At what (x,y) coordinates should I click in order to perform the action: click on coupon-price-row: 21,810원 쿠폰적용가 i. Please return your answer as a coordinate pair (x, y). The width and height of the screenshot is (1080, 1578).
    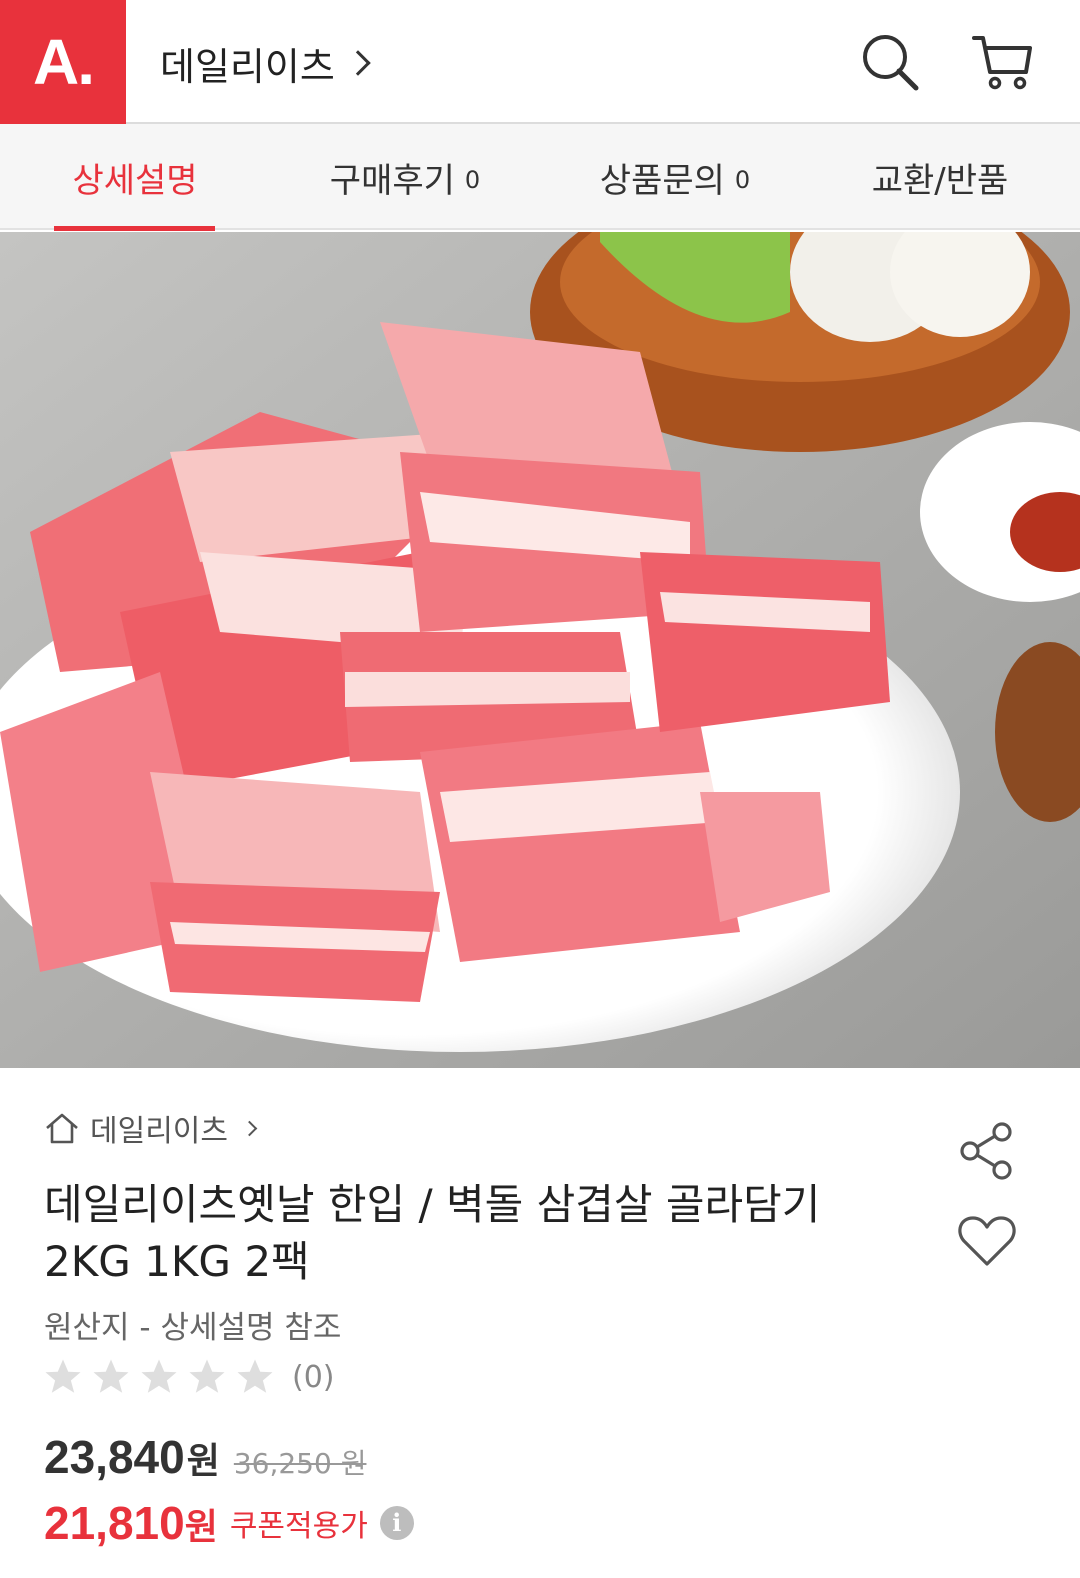
    Looking at the image, I should click on (229, 1523).